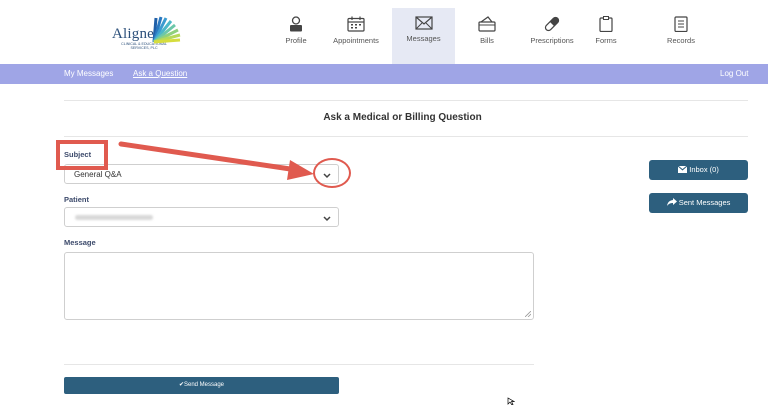 This screenshot has height=405, width=768. Describe the element at coordinates (487, 40) in the screenshot. I see `nav-bills-label: Bills` at that location.